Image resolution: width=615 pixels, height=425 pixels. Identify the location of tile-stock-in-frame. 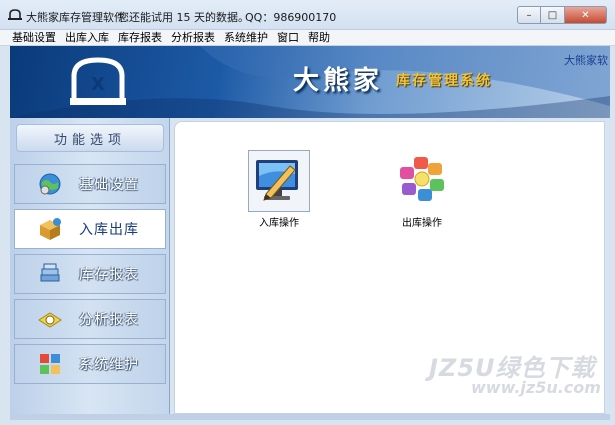
(279, 181).